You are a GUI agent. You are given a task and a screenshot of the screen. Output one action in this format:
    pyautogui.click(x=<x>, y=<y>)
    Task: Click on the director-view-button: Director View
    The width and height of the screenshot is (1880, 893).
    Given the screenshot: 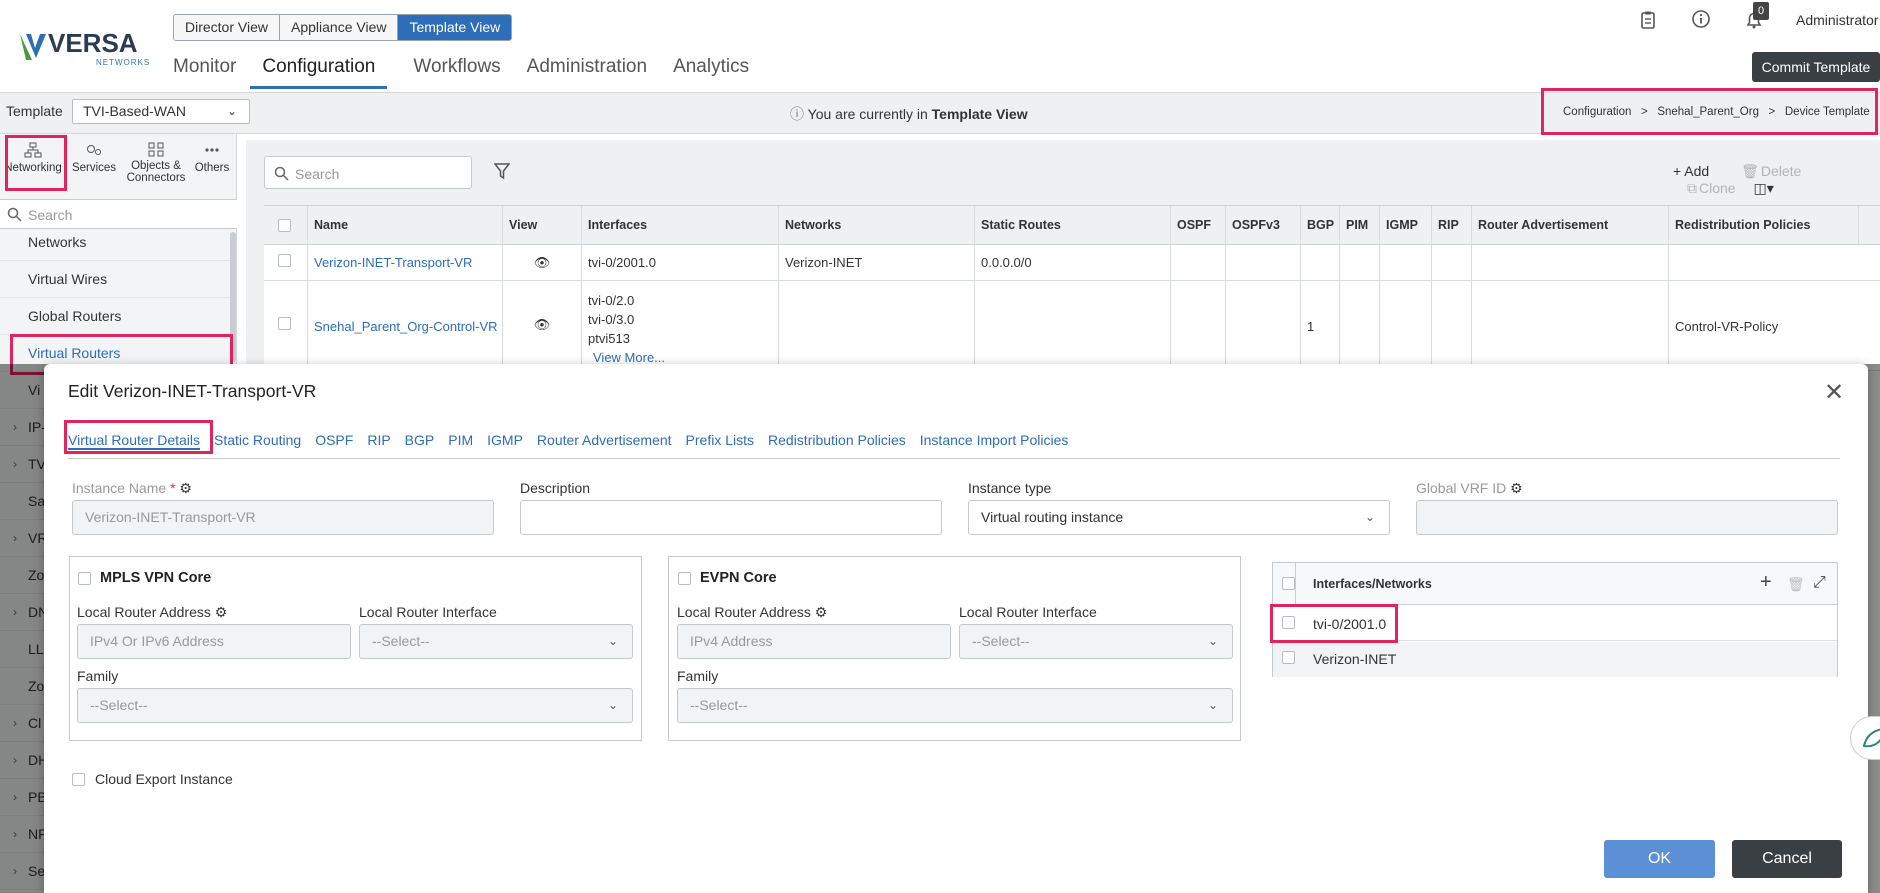 What is the action you would take?
    pyautogui.click(x=227, y=27)
    